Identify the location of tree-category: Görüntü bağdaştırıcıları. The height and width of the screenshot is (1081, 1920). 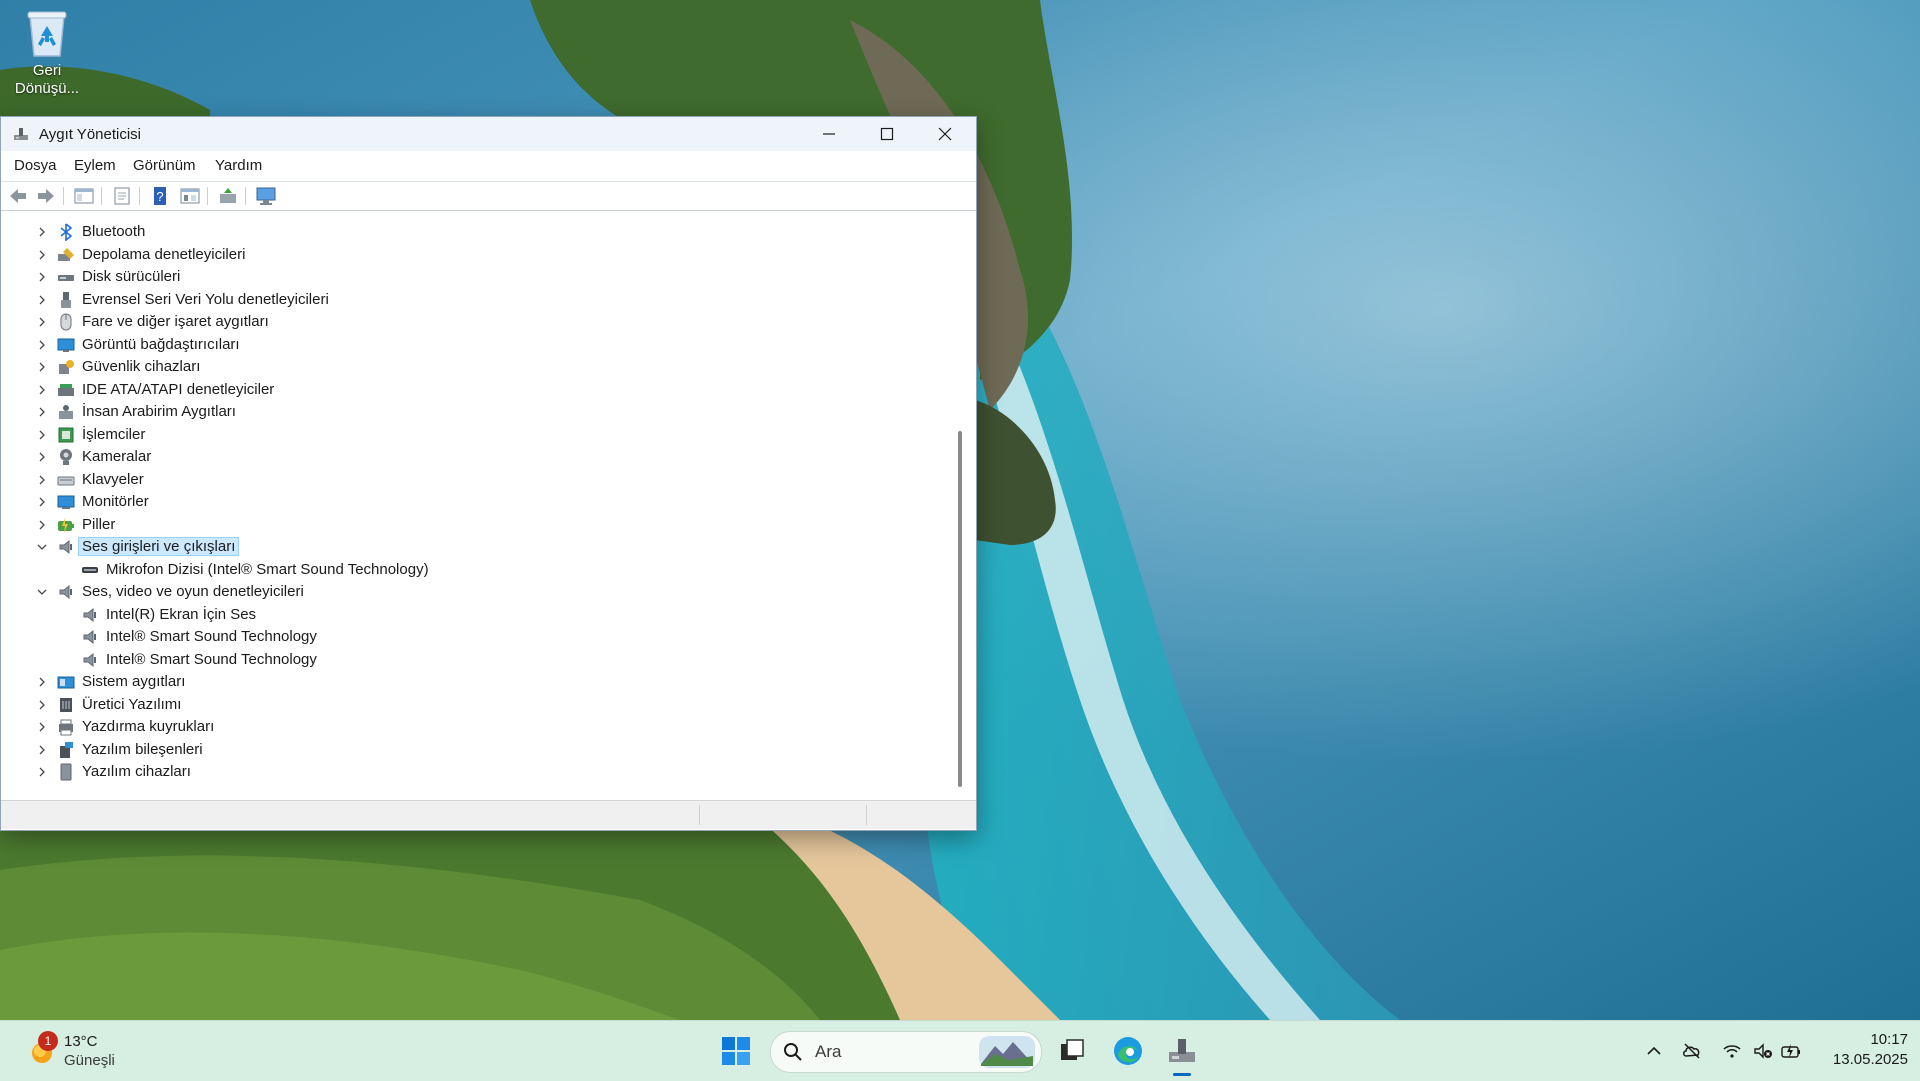
(475, 345).